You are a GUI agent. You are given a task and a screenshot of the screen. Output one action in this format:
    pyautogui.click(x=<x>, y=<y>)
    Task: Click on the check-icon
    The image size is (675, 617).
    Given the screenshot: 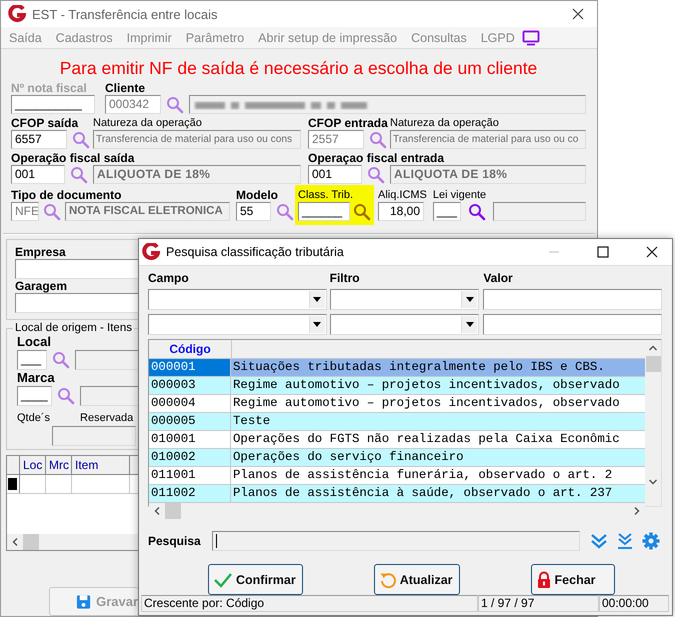 What is the action you would take?
    pyautogui.click(x=223, y=579)
    